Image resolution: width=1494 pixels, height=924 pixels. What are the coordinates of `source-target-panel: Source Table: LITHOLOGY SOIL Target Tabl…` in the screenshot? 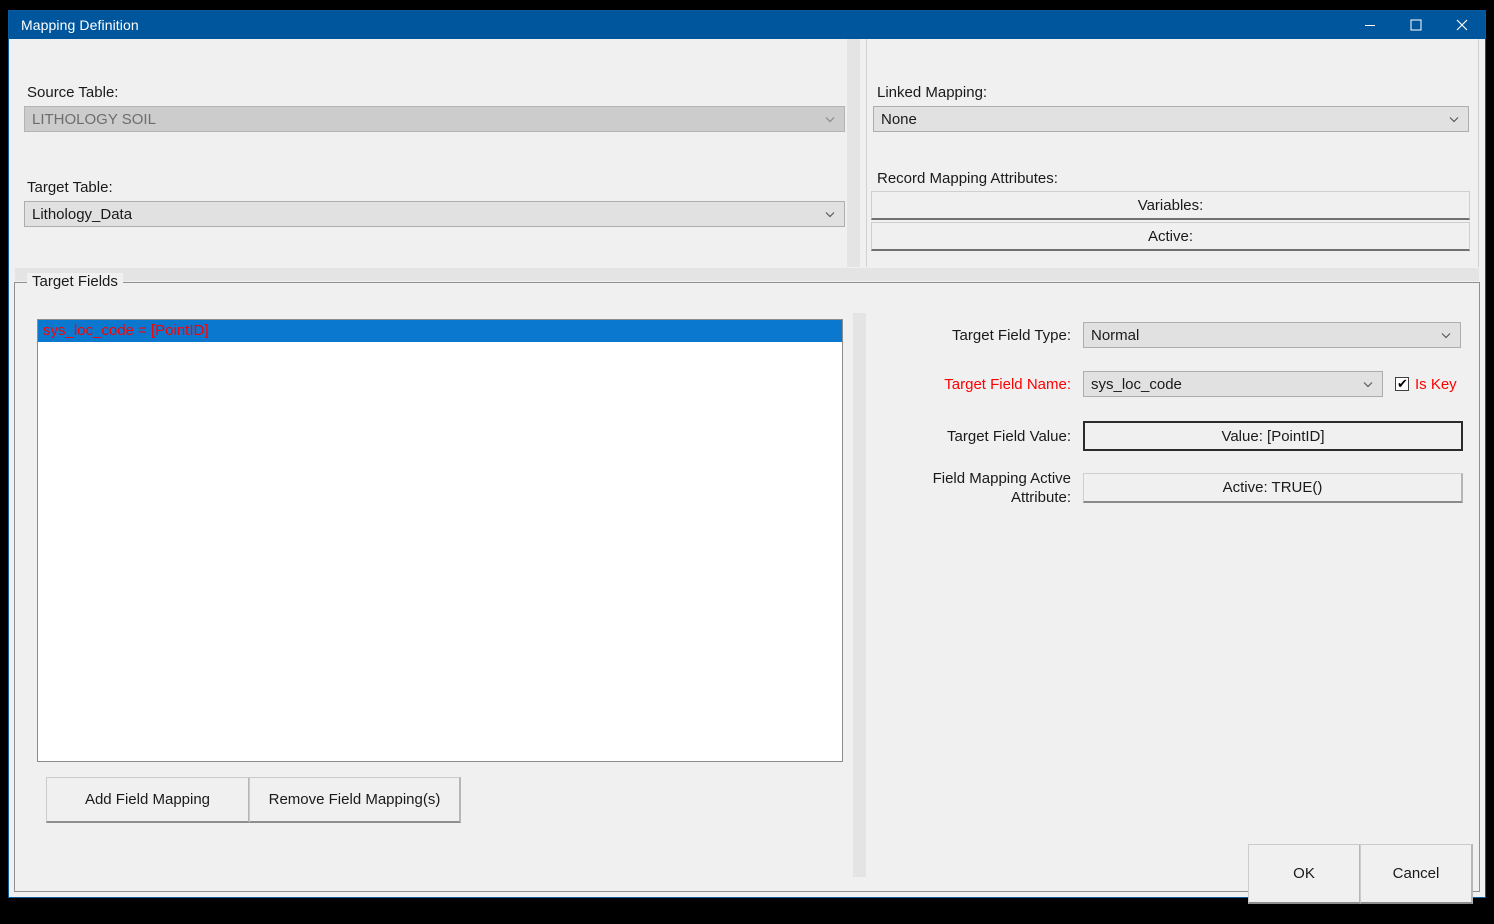 It's located at (431, 153).